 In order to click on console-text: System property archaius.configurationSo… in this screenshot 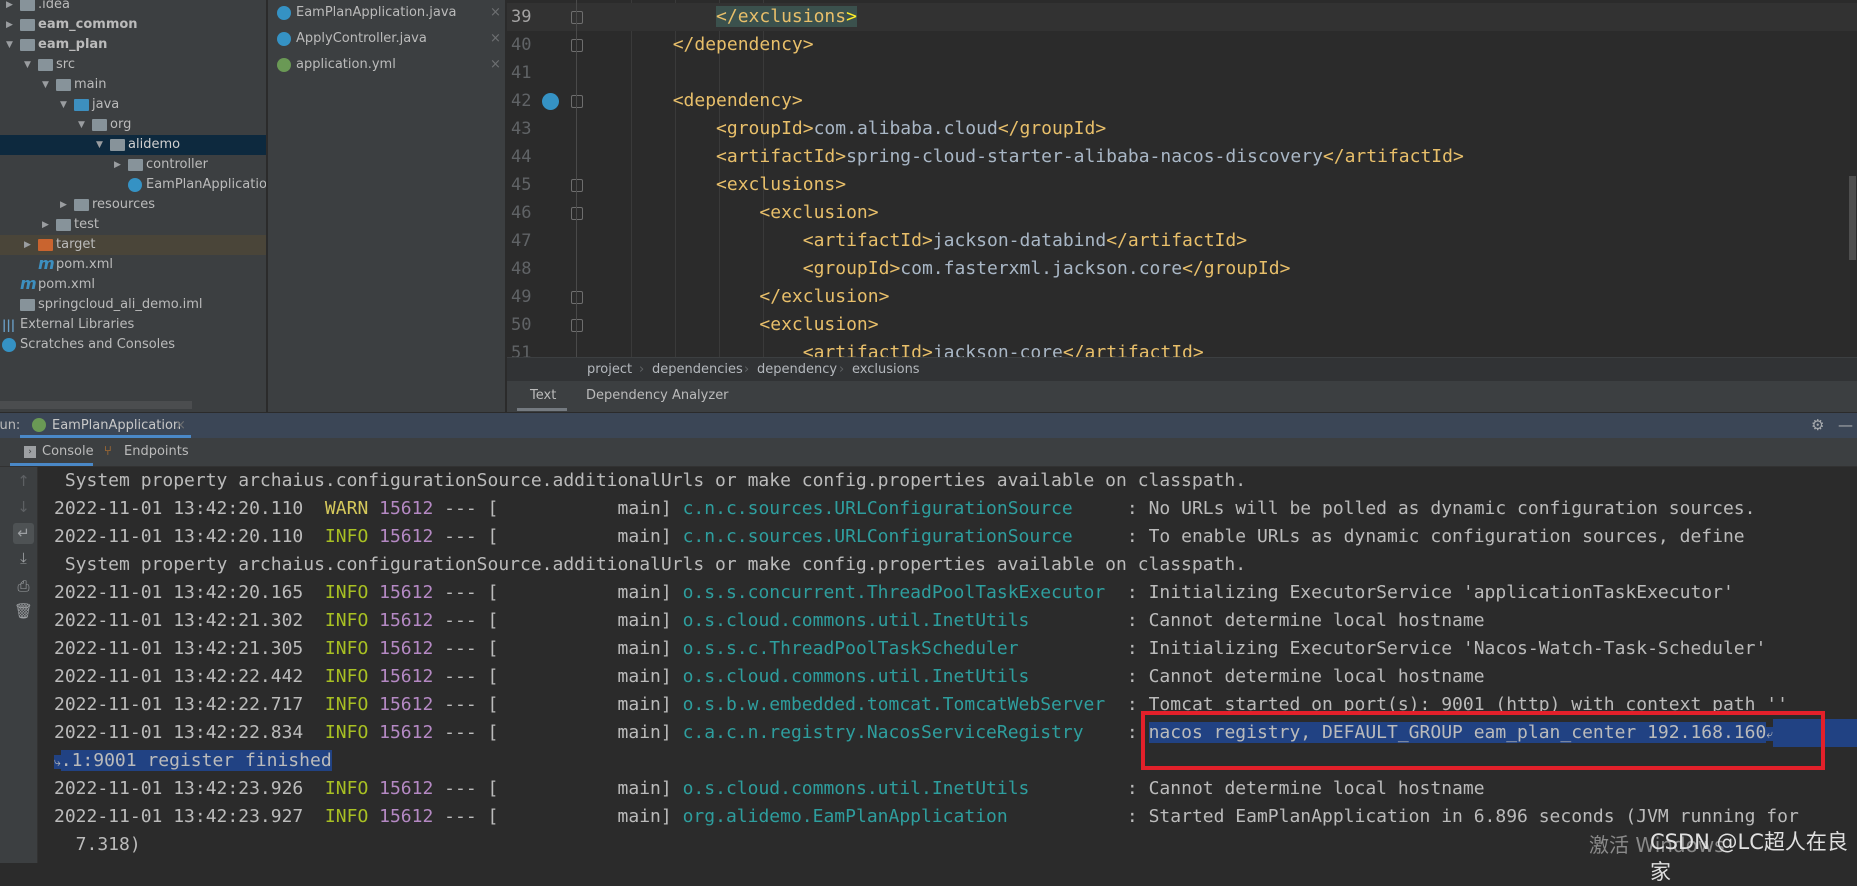, I will do `click(650, 564)`.